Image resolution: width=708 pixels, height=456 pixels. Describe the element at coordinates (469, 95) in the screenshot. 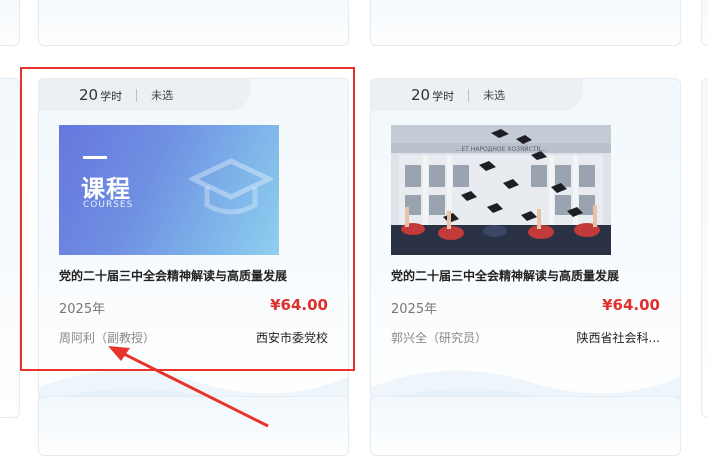

I see `tab-divider` at that location.